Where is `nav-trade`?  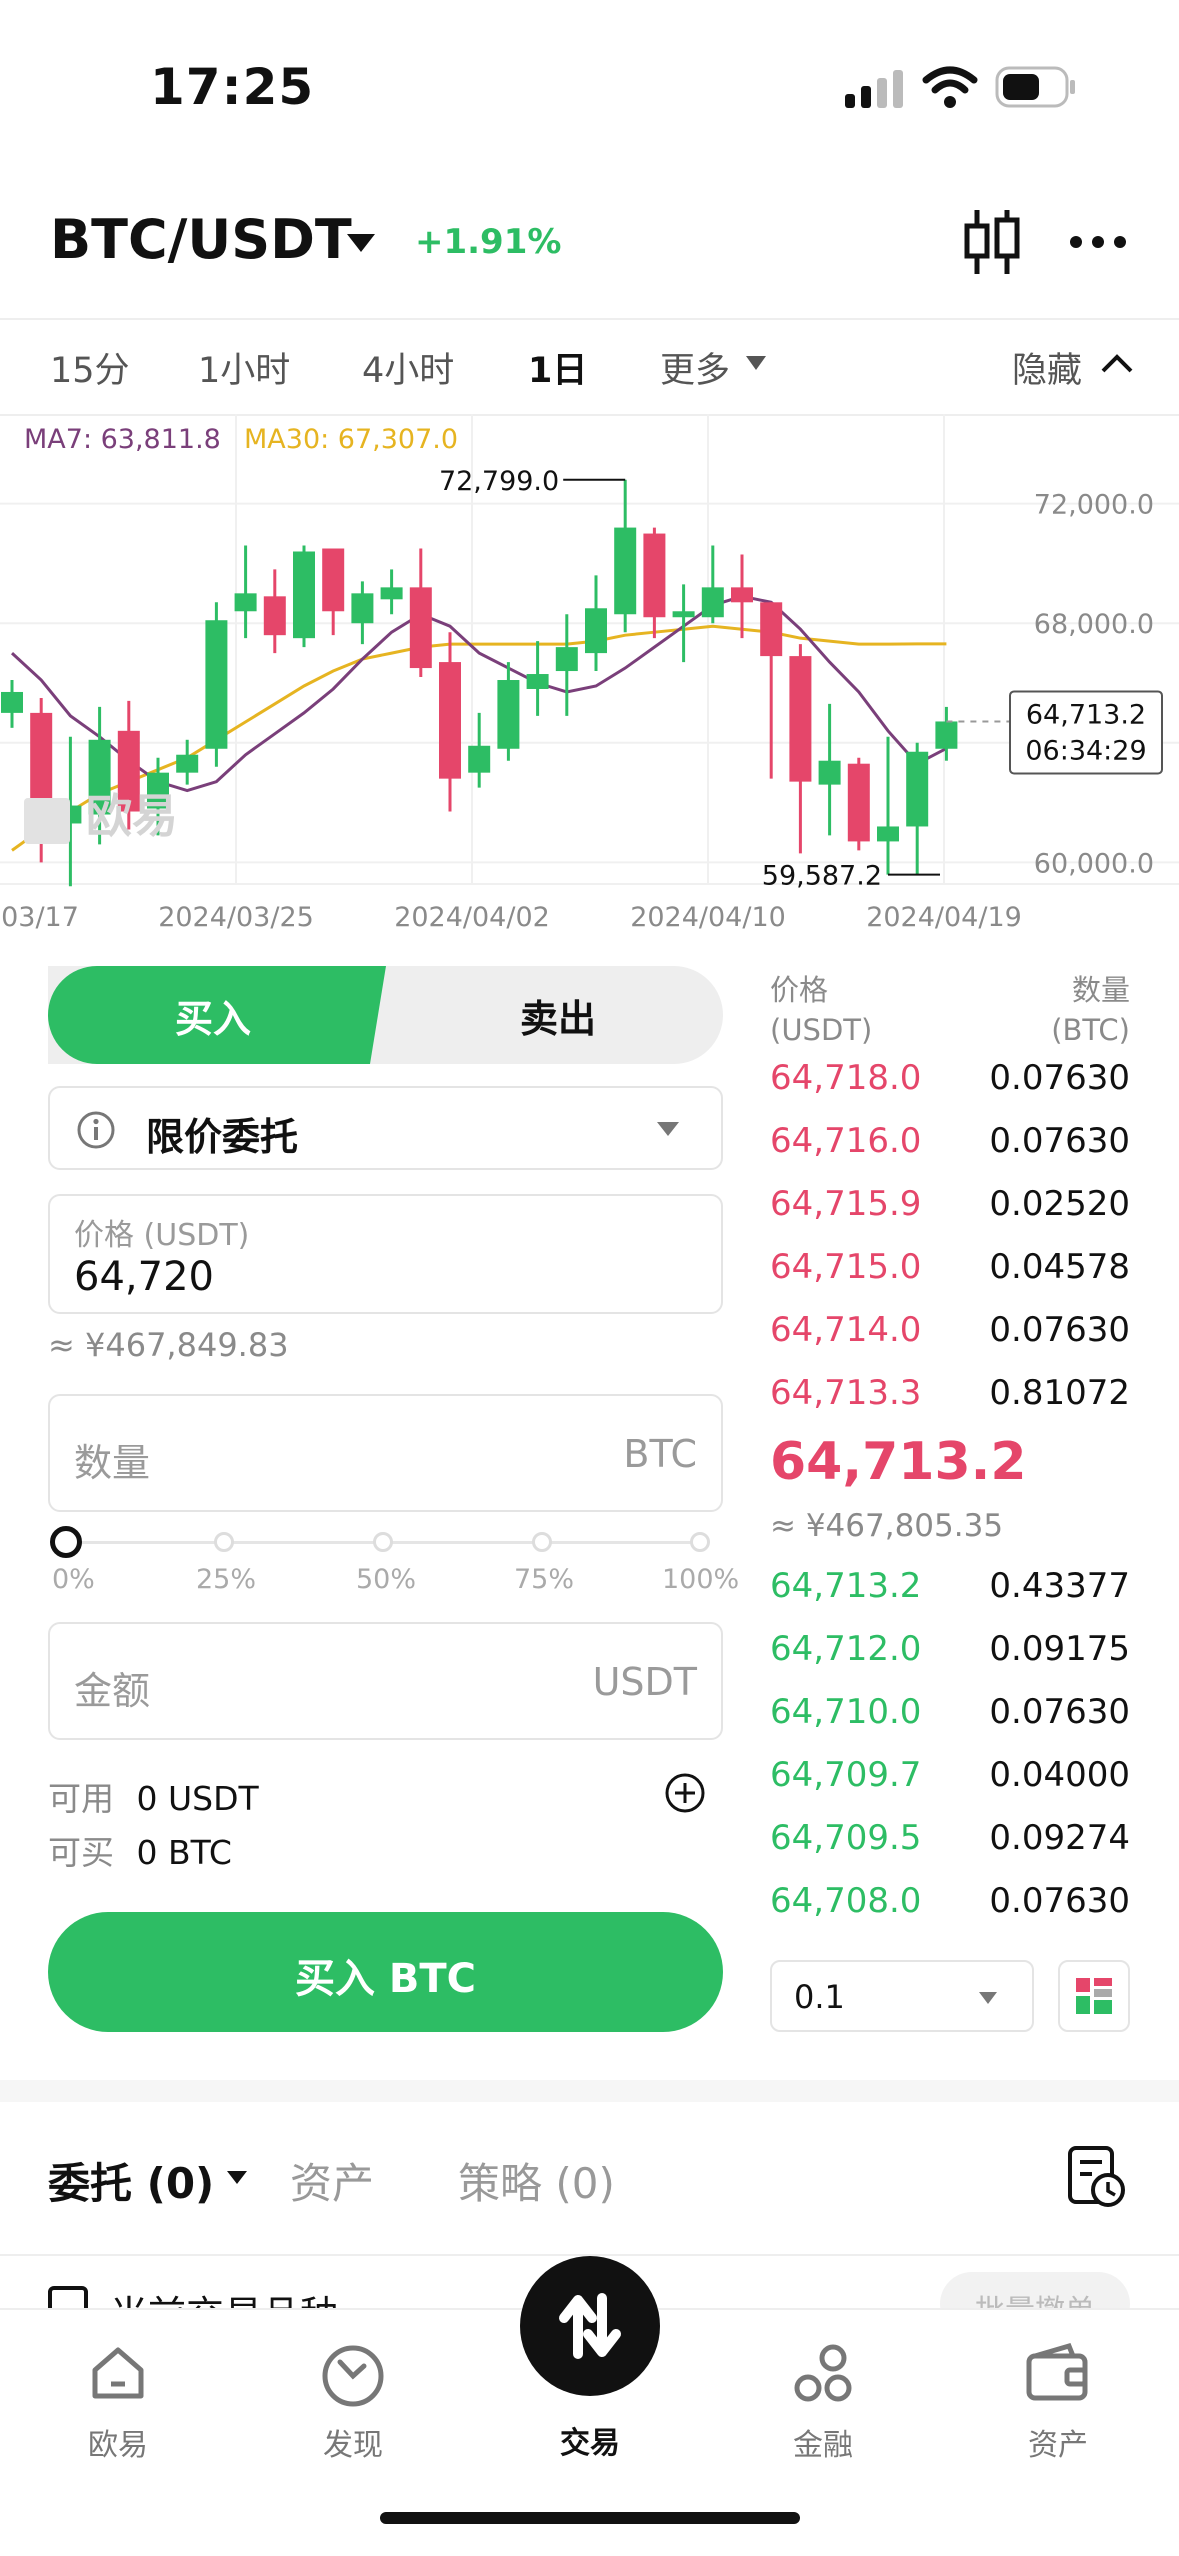
nav-trade is located at coordinates (590, 2326).